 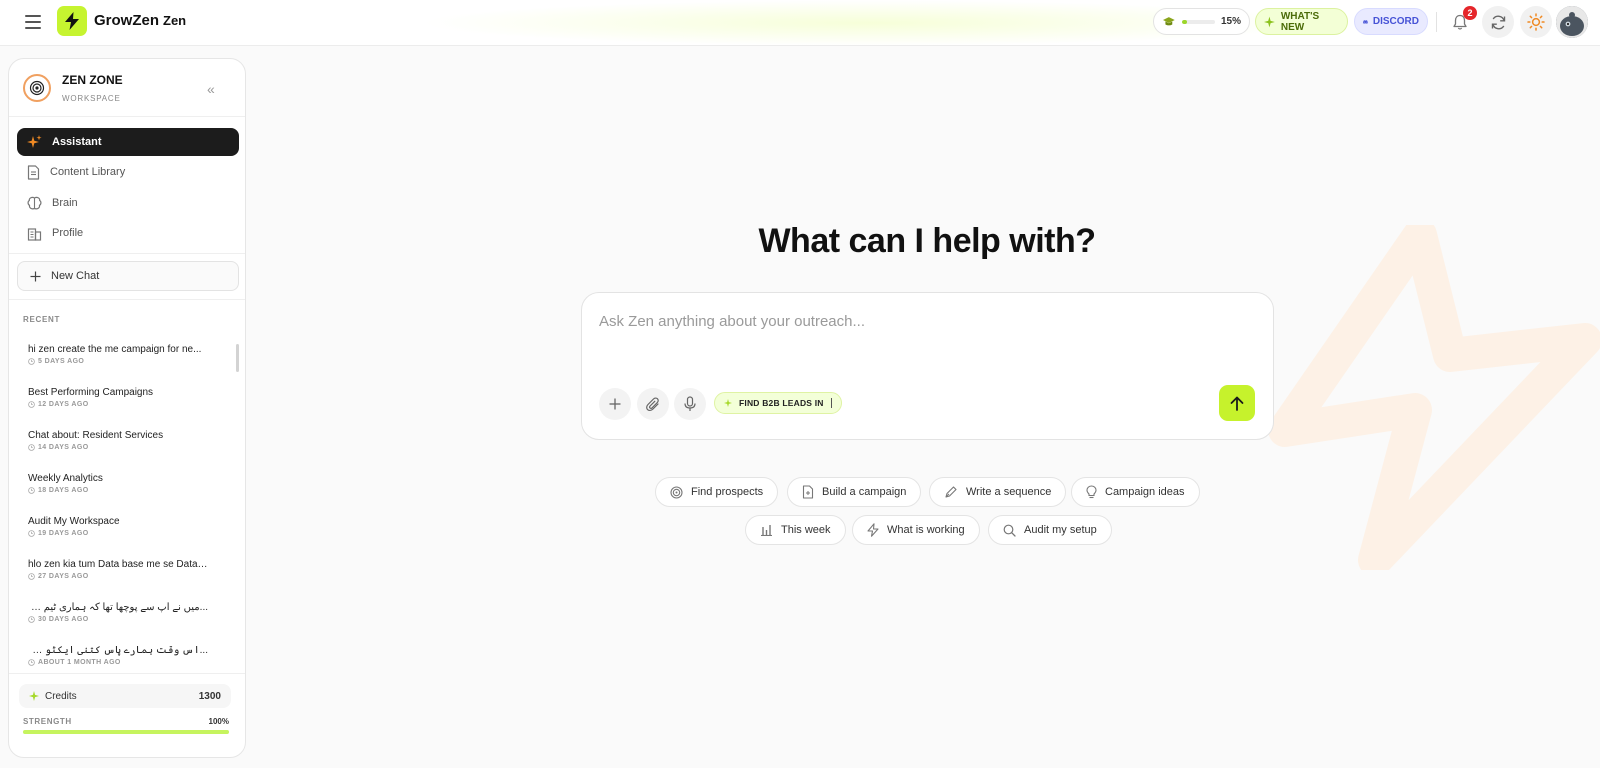 I want to click on target-icon, so click(x=676, y=492).